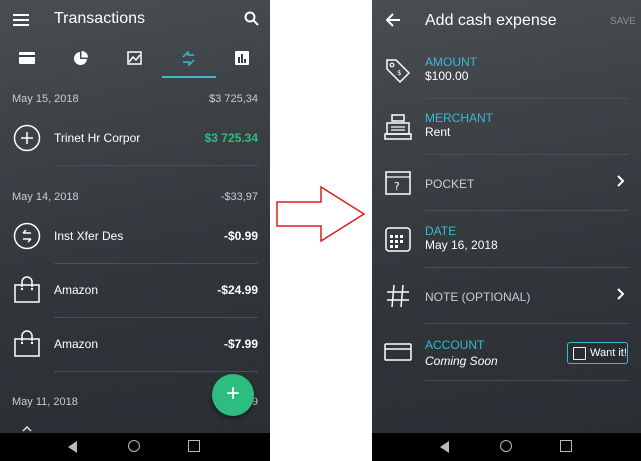  What do you see at coordinates (450, 184) in the screenshot?
I see `pocket-label: POCKET` at bounding box center [450, 184].